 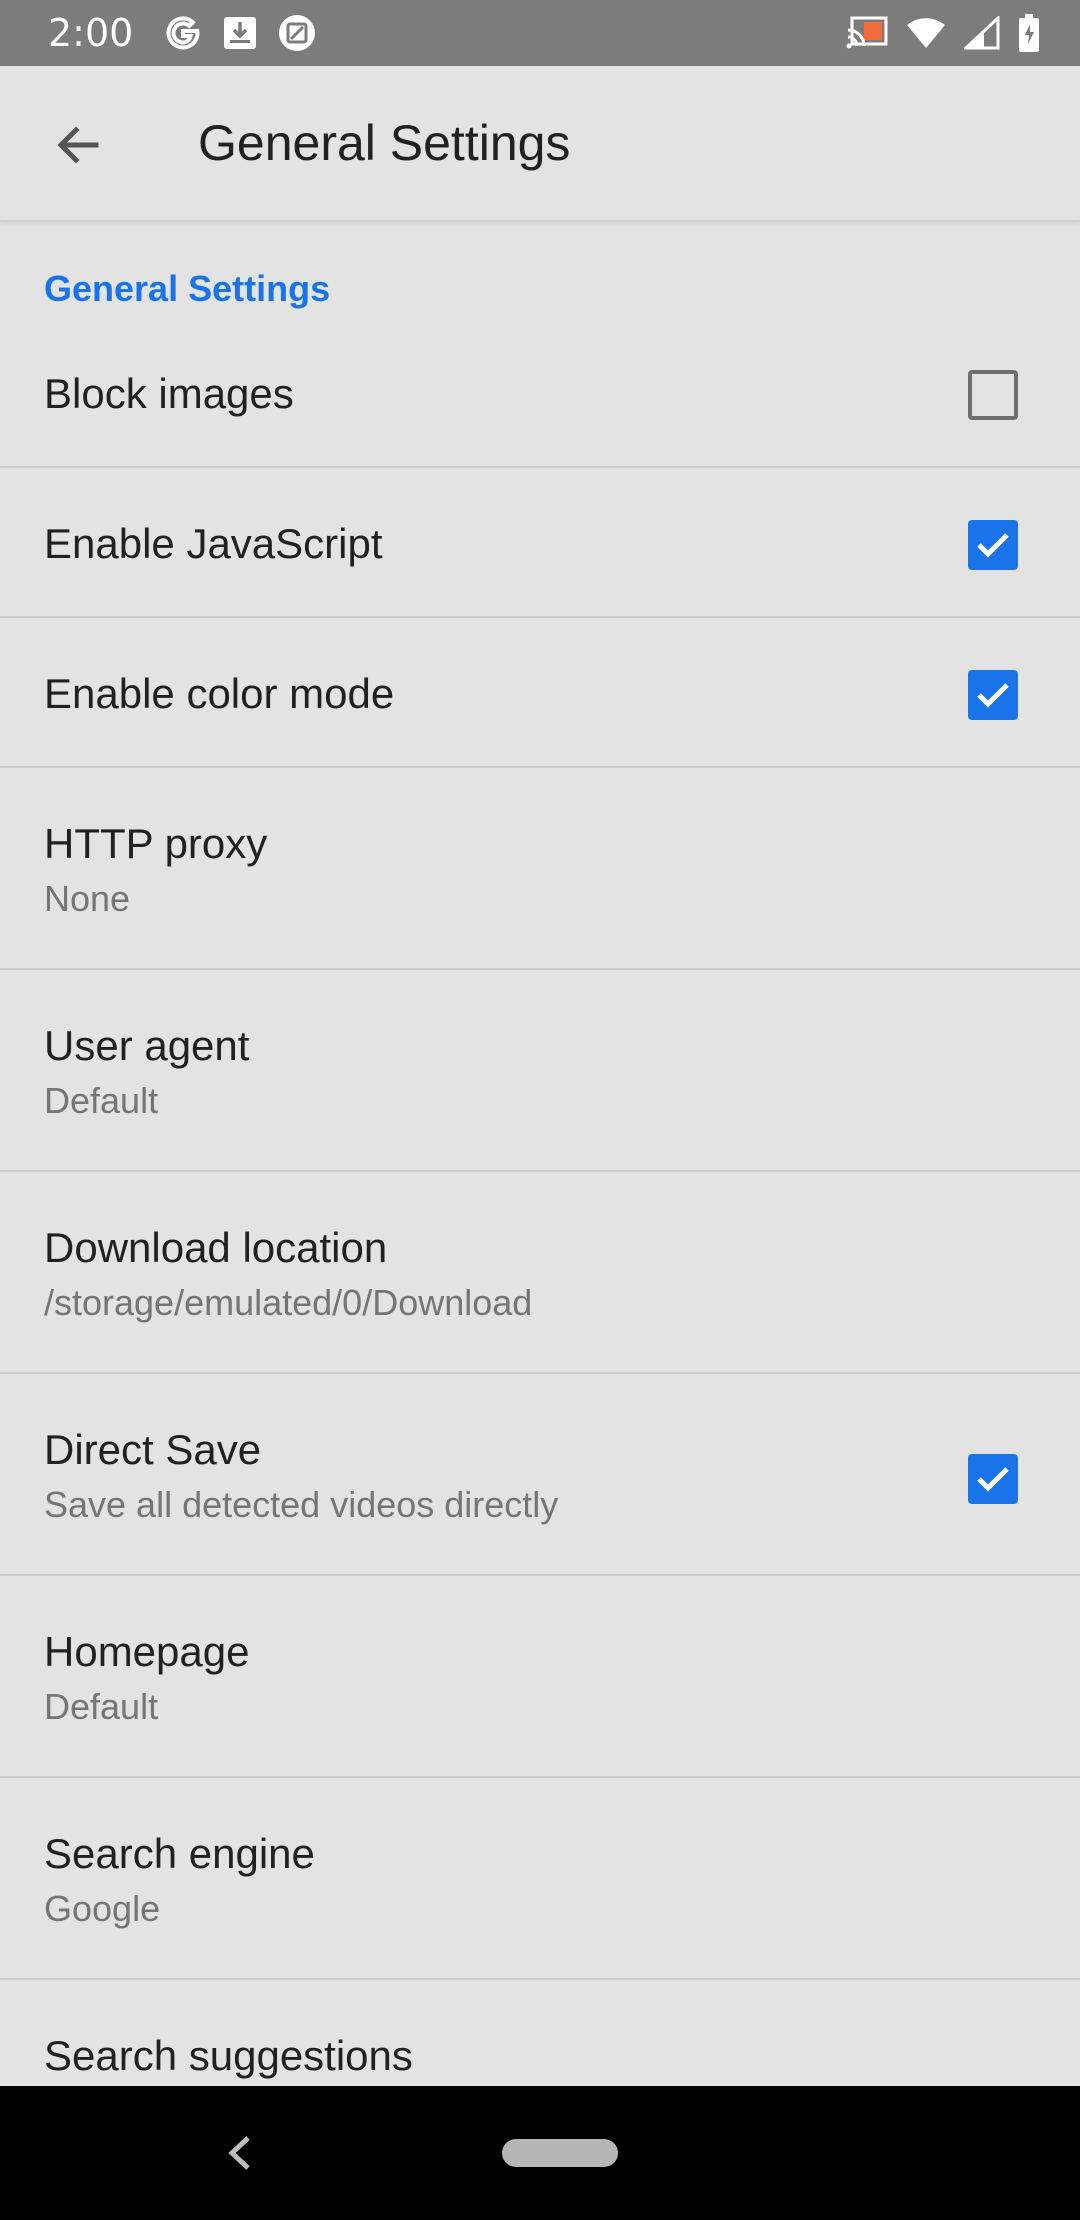 What do you see at coordinates (560, 2153) in the screenshot?
I see `nav-home-button` at bounding box center [560, 2153].